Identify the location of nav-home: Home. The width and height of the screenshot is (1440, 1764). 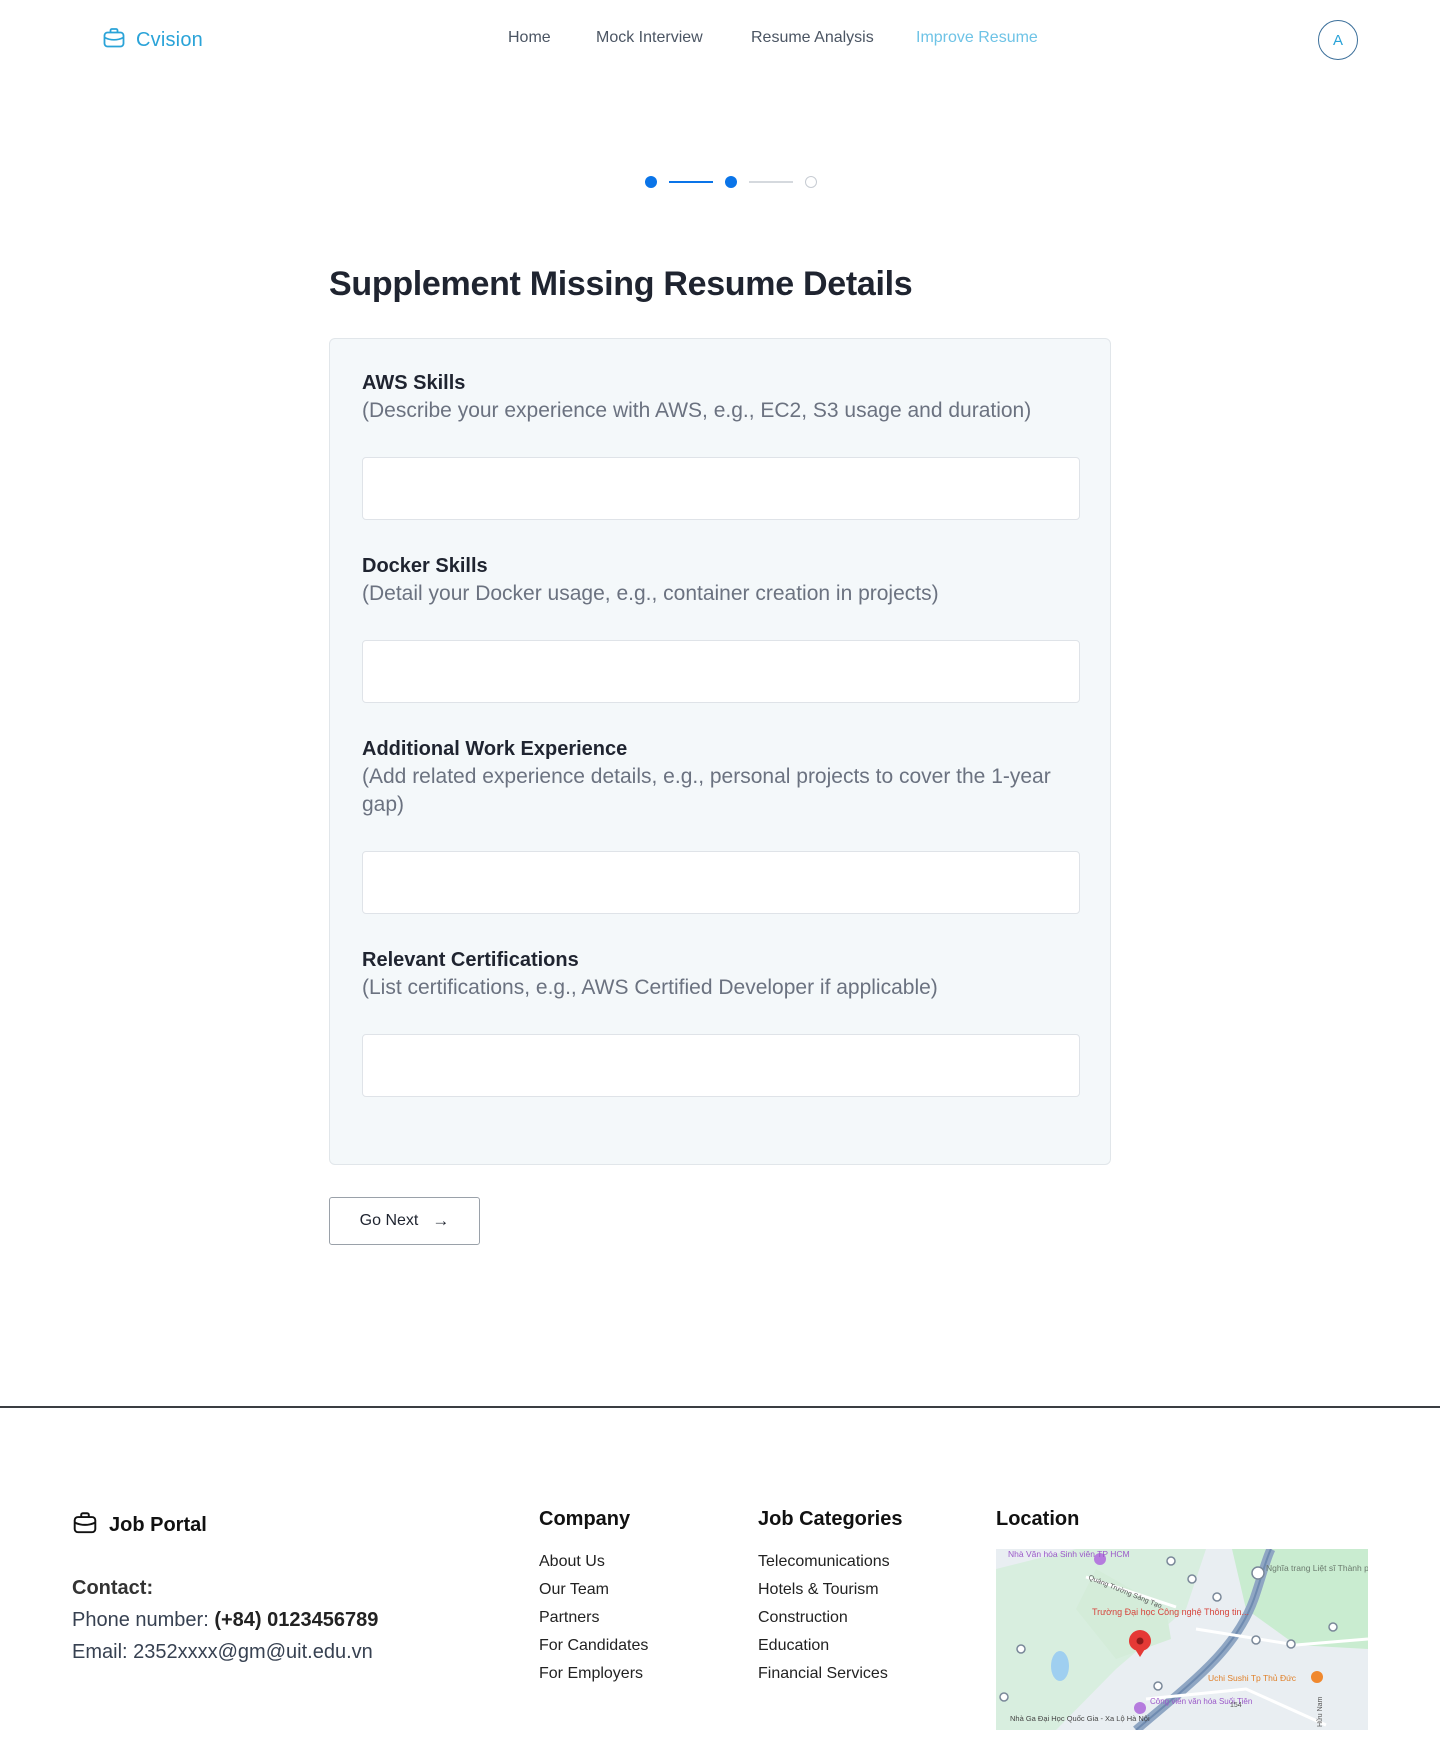
(529, 38).